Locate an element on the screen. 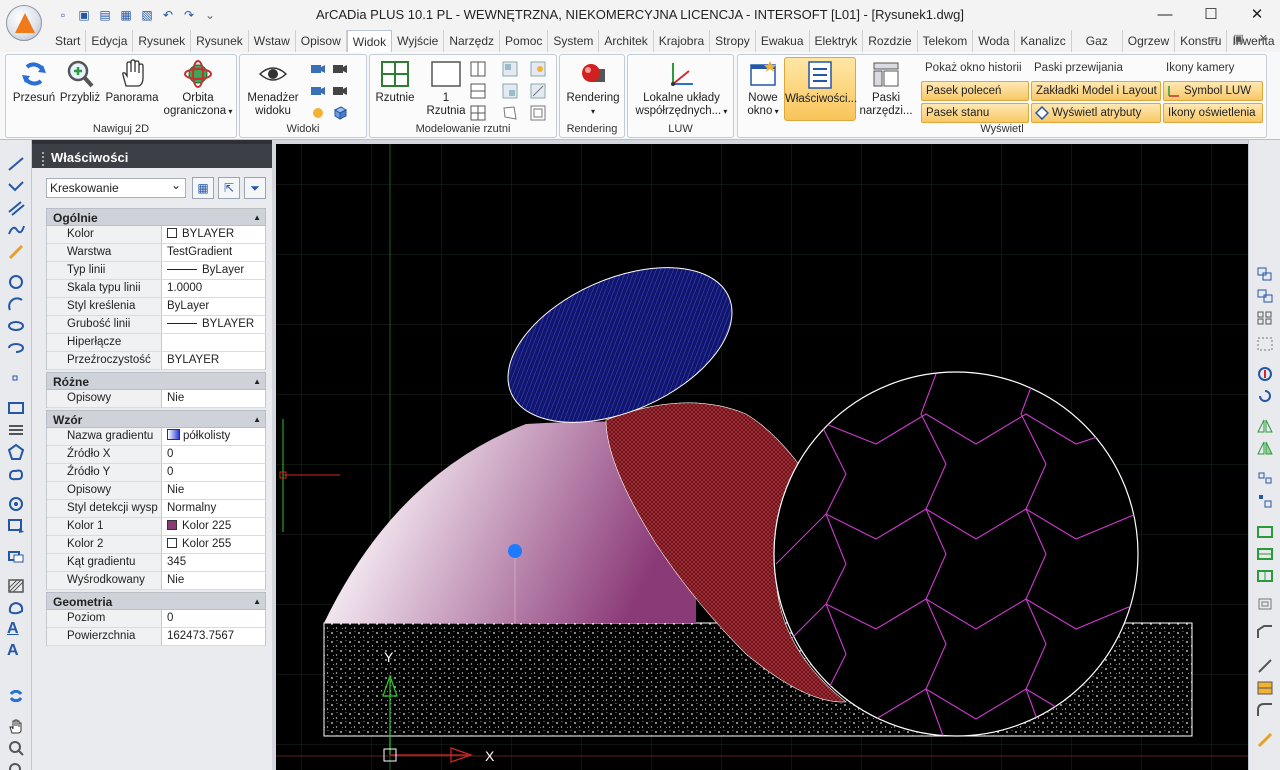 This screenshot has height=770, width=1280. pasek-polecen-toggle: Pasek poleceń is located at coordinates (975, 91).